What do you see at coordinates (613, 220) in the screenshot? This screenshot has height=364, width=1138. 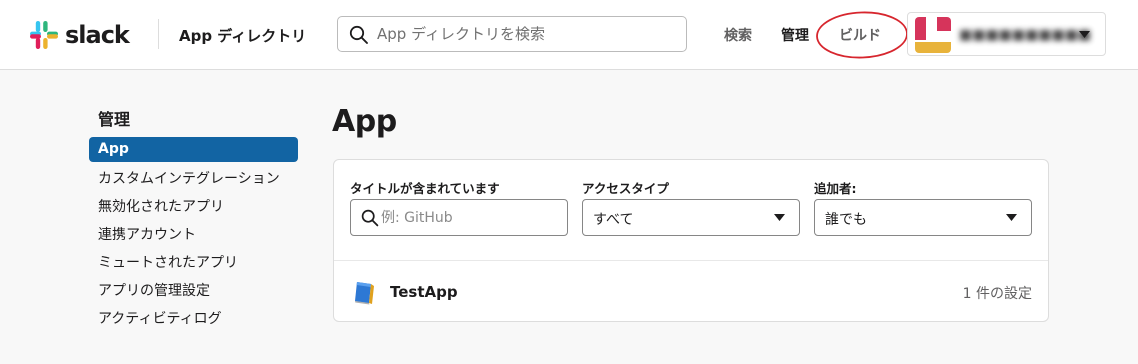 I see `access-type-value: すべて` at bounding box center [613, 220].